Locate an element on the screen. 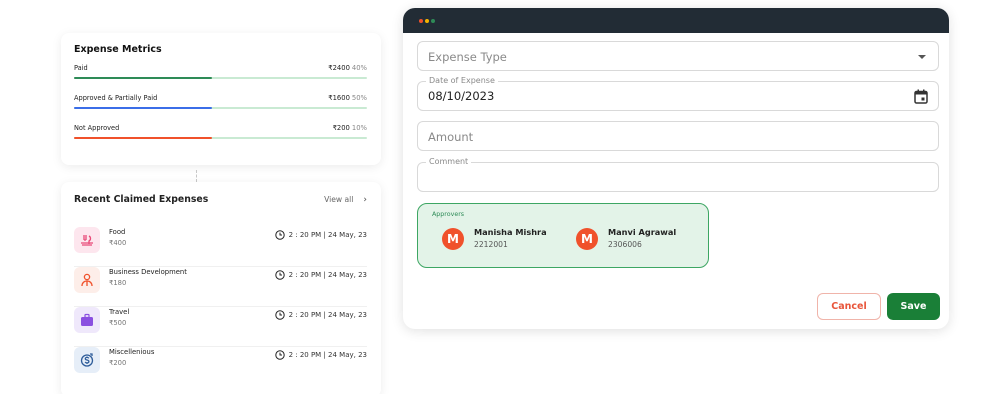  expense-amount: ₹180 is located at coordinates (118, 283).